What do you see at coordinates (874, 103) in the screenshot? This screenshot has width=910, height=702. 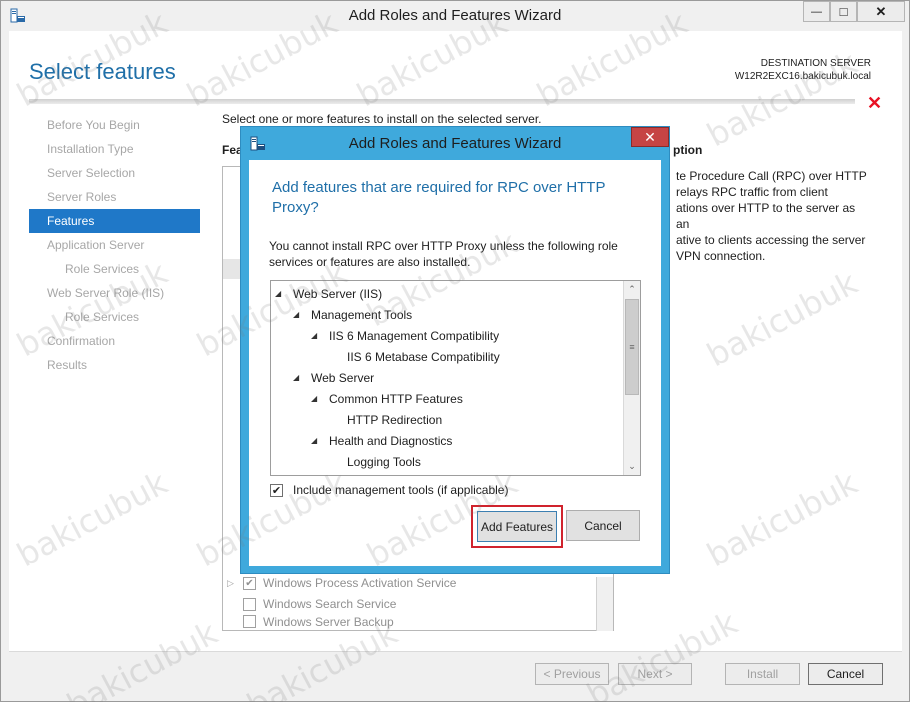 I see `error-icon: ✕` at bounding box center [874, 103].